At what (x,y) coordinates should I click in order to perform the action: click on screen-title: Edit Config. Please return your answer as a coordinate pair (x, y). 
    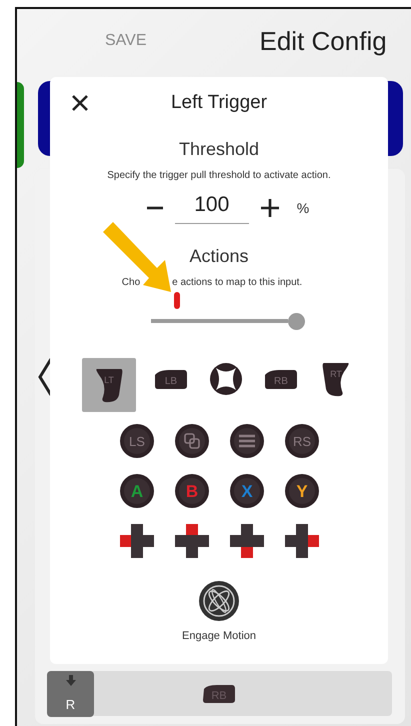
    Looking at the image, I should click on (323, 41).